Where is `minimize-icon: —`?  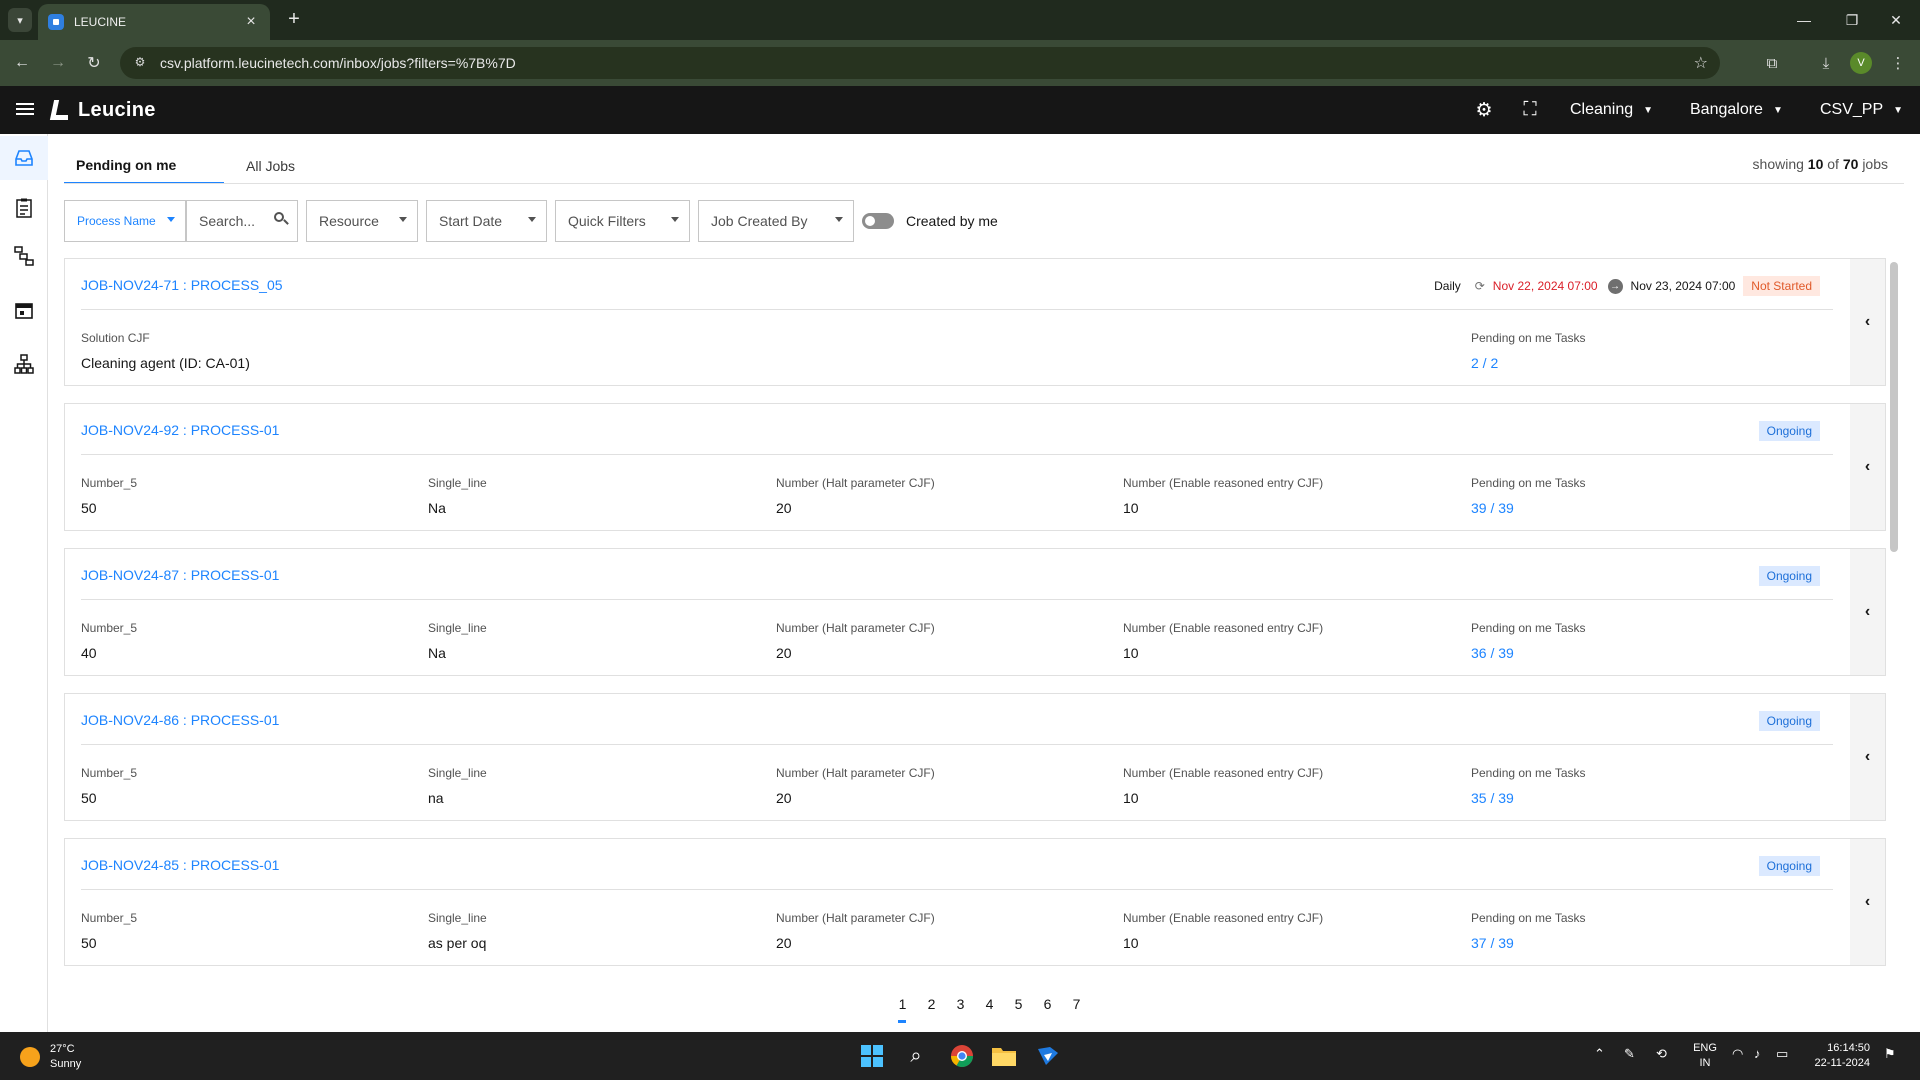 minimize-icon: — is located at coordinates (1804, 20).